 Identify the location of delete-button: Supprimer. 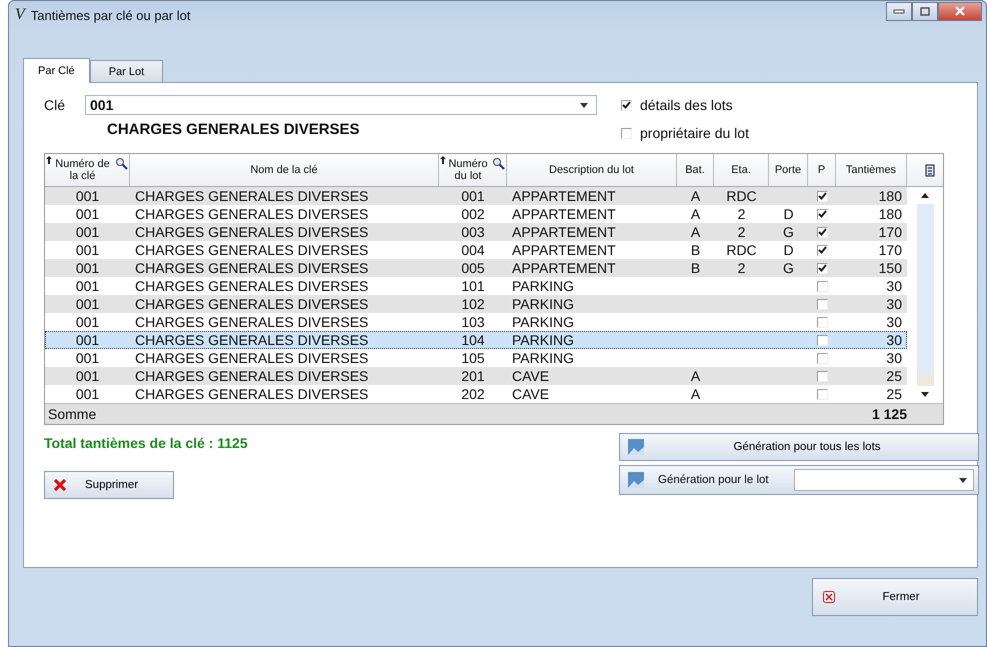
(109, 485).